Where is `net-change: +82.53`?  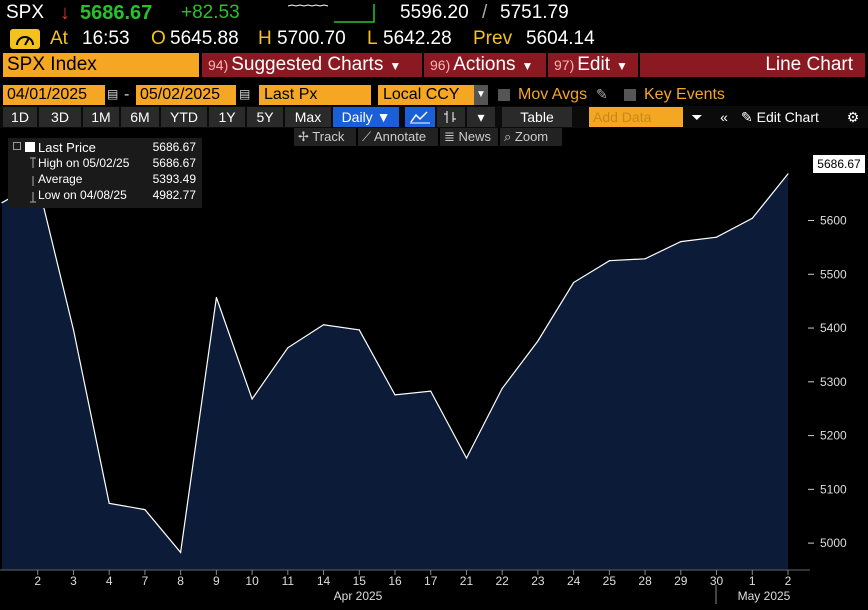
net-change: +82.53 is located at coordinates (210, 12).